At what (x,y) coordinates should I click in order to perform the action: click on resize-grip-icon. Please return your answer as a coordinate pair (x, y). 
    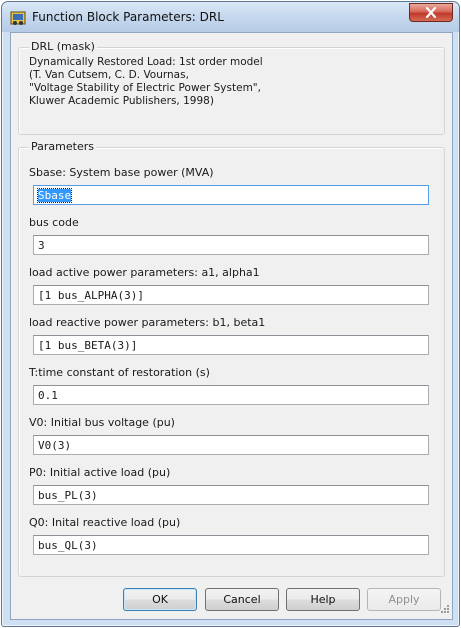
    Looking at the image, I should click on (445, 610).